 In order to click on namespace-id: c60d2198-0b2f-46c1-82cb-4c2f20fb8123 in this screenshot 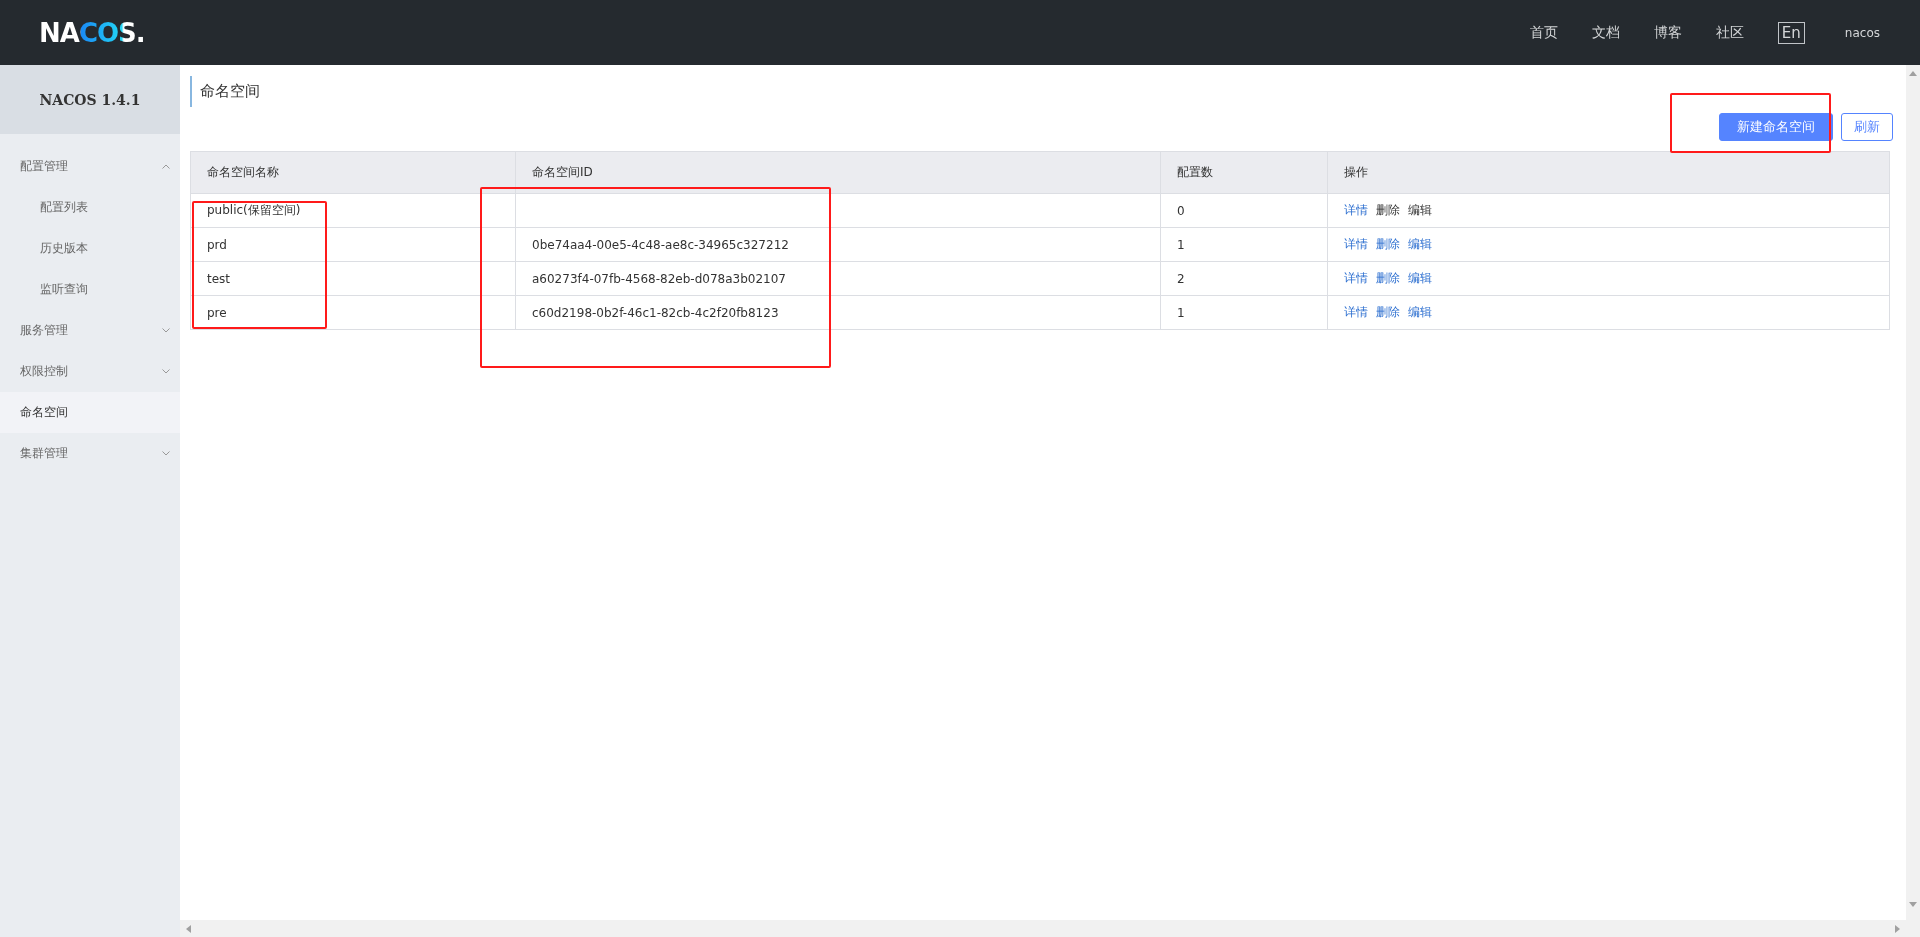, I will do `click(838, 312)`.